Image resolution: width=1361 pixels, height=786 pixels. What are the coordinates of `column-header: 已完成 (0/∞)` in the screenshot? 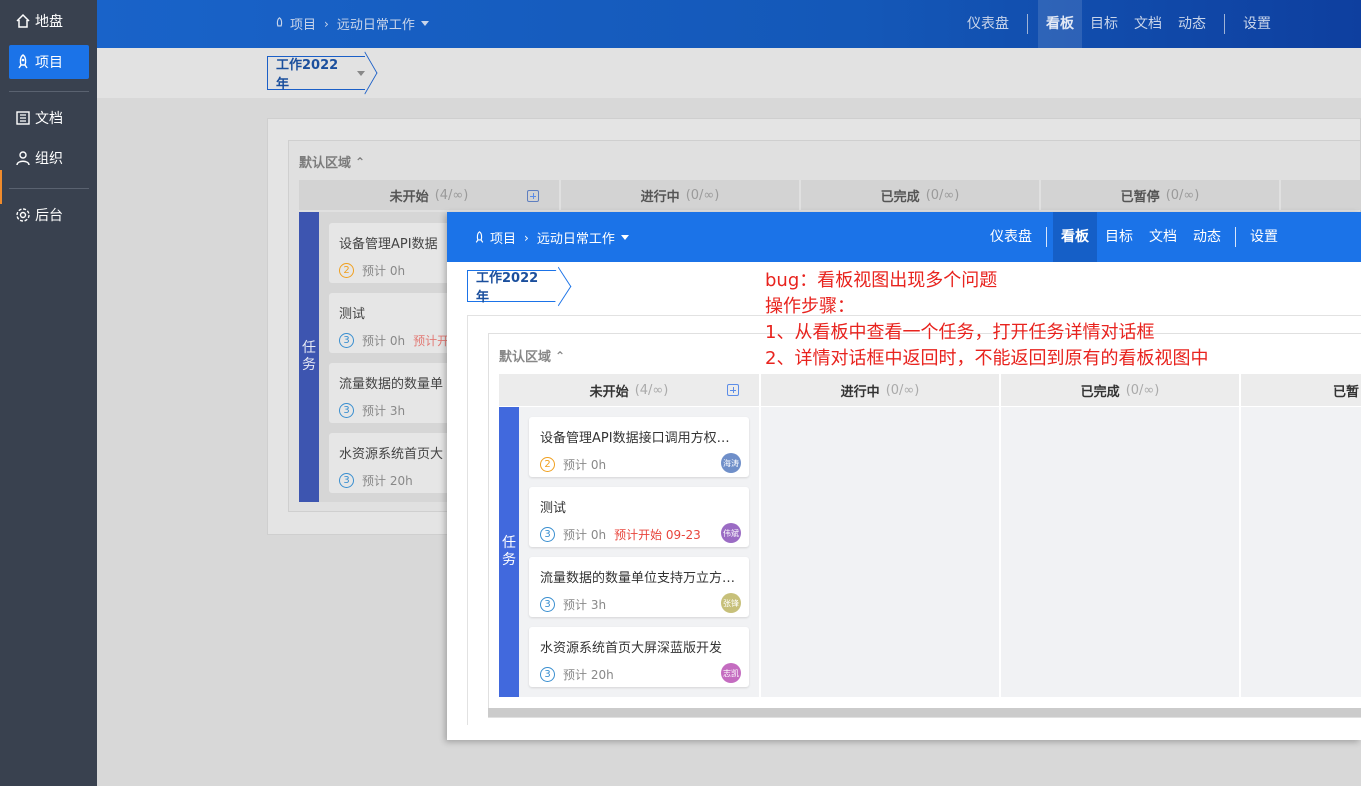 It's located at (1120, 390).